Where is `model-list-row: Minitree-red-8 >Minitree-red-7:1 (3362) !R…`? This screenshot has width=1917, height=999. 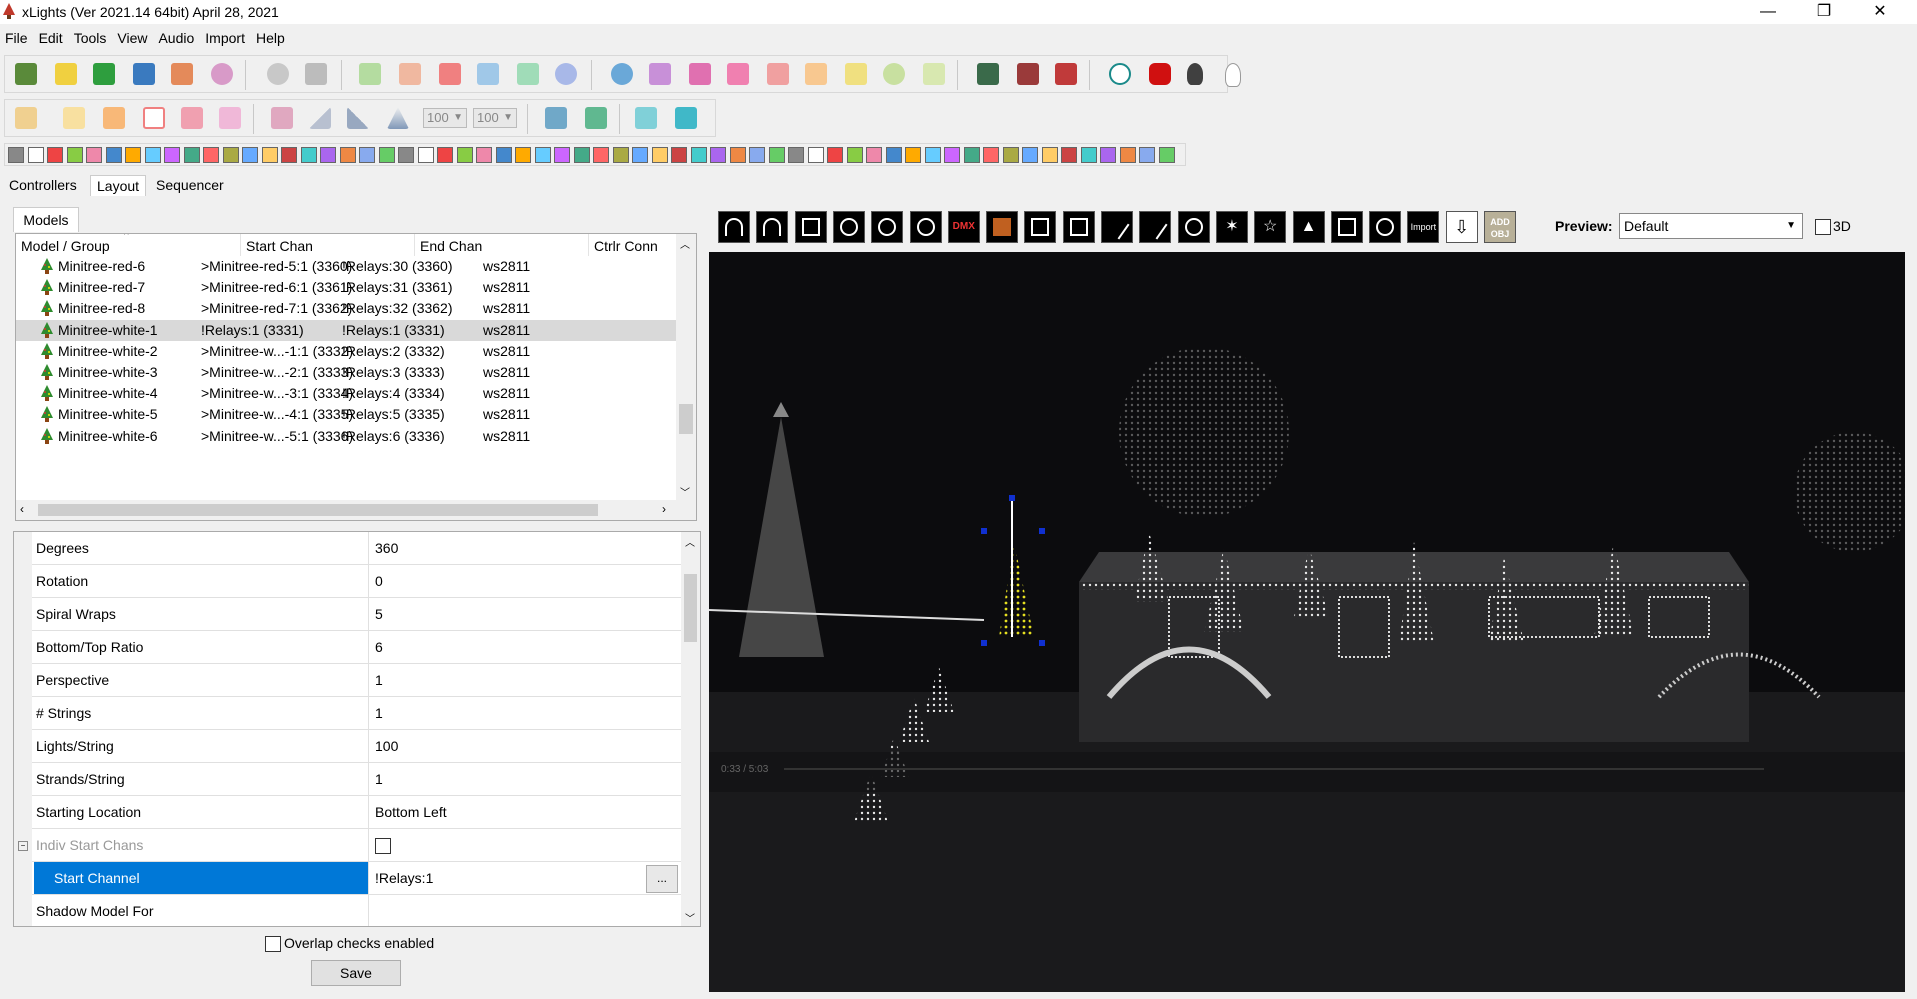 model-list-row: Minitree-red-8 >Minitree-red-7:1 (3362) !R… is located at coordinates (346, 308).